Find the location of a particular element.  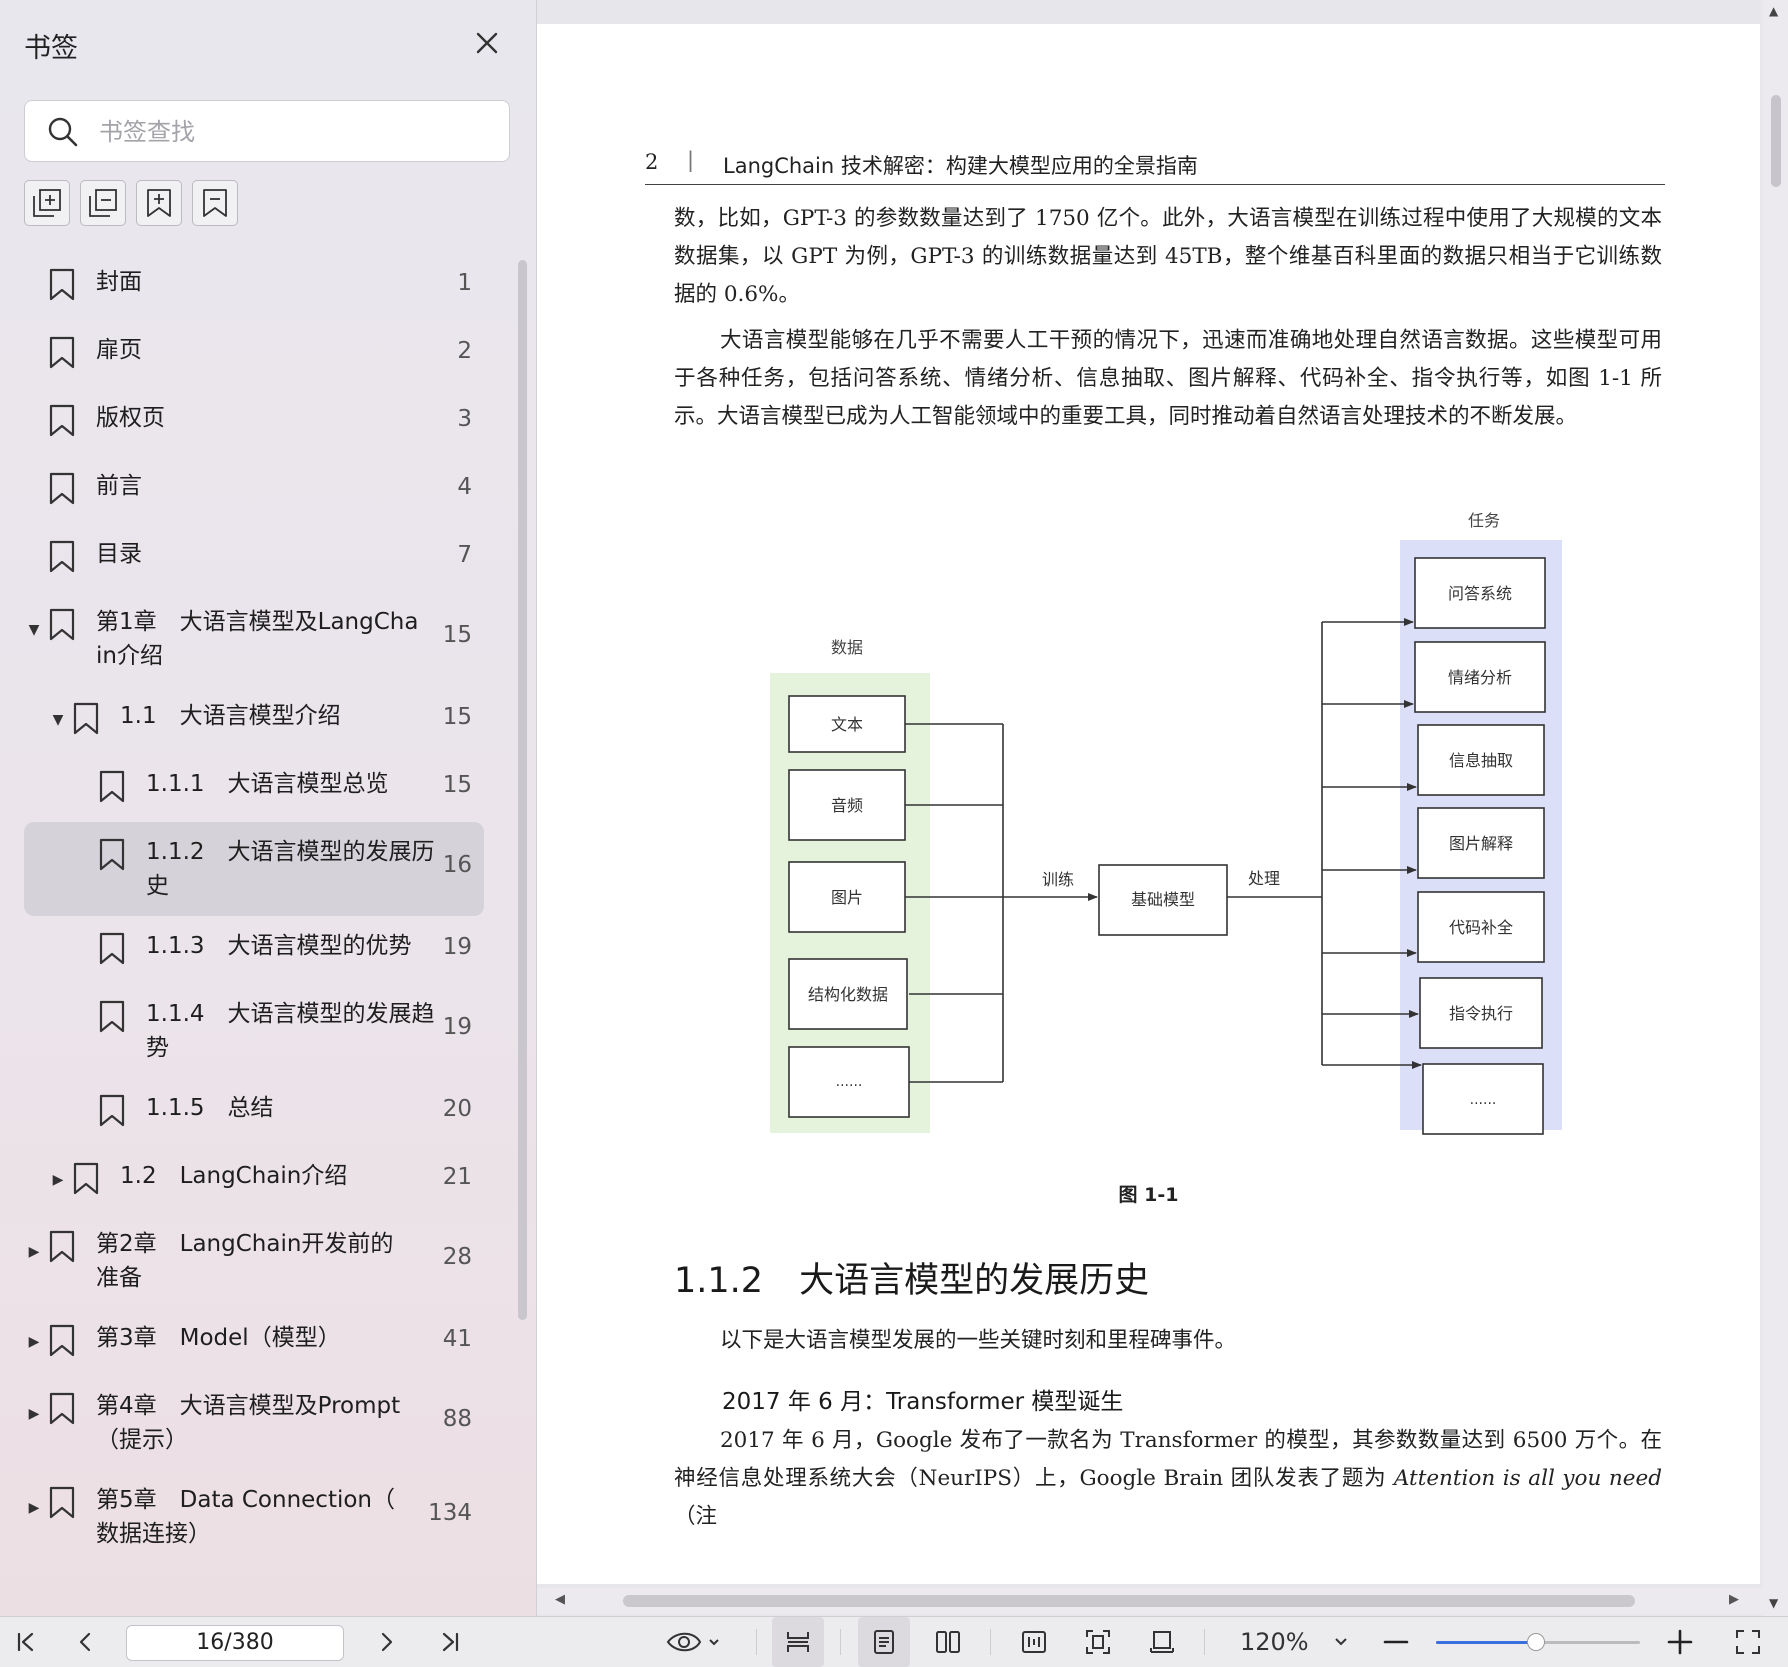

bookmark-item: ▶ 第2章 LangChain开发前的 准备 28 is located at coordinates (255, 1261).